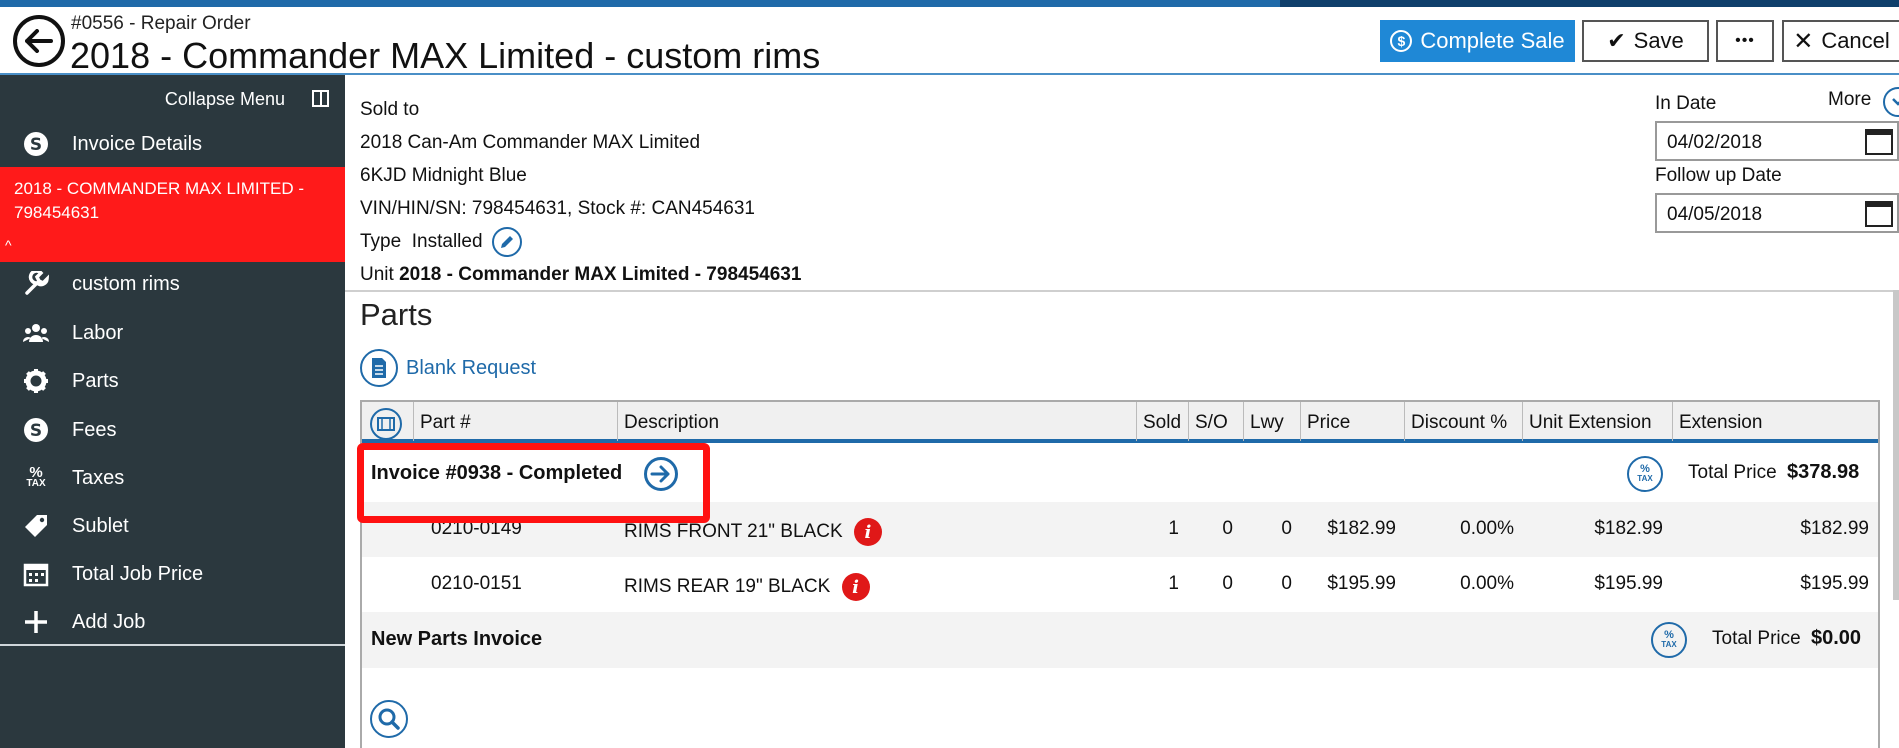  Describe the element at coordinates (100, 525) in the screenshot. I see `sidebar-item-label: Sublet` at that location.